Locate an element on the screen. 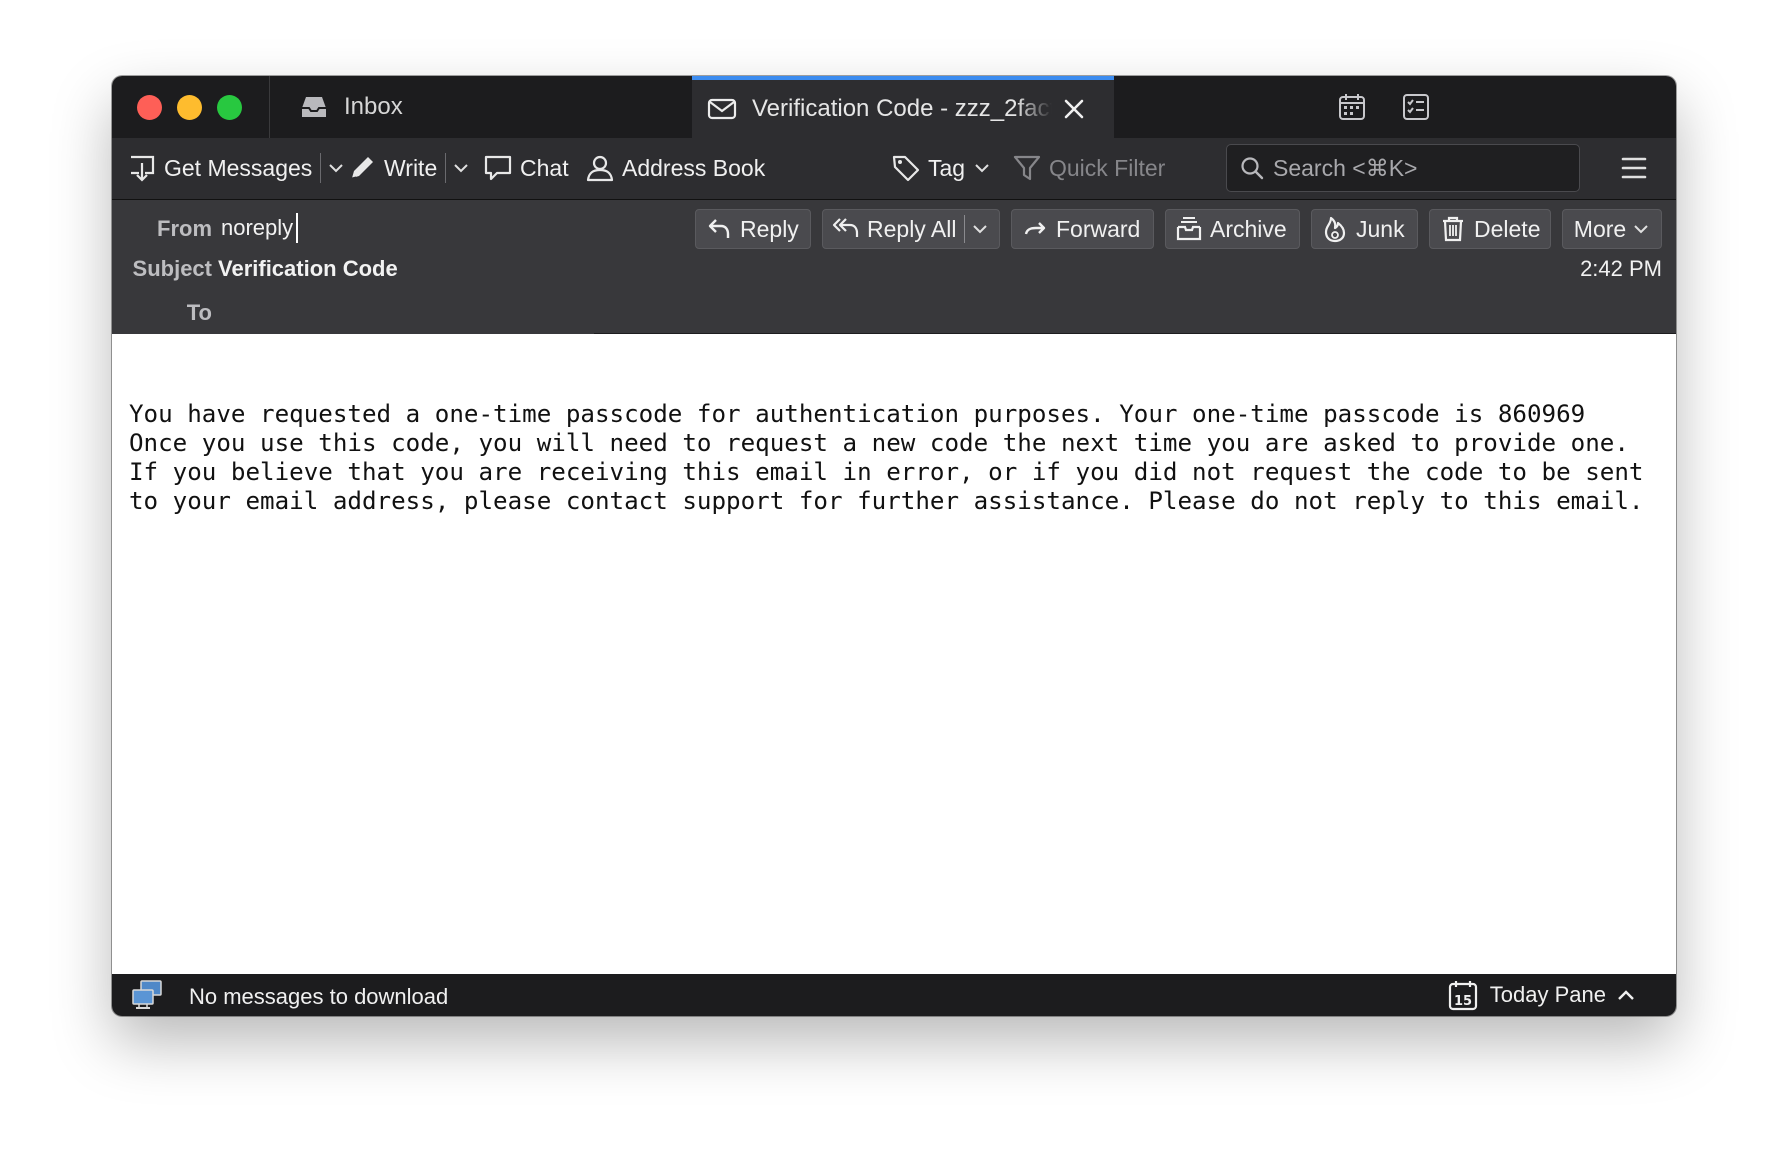 The width and height of the screenshot is (1784, 1162). more-button: More is located at coordinates (1612, 229).